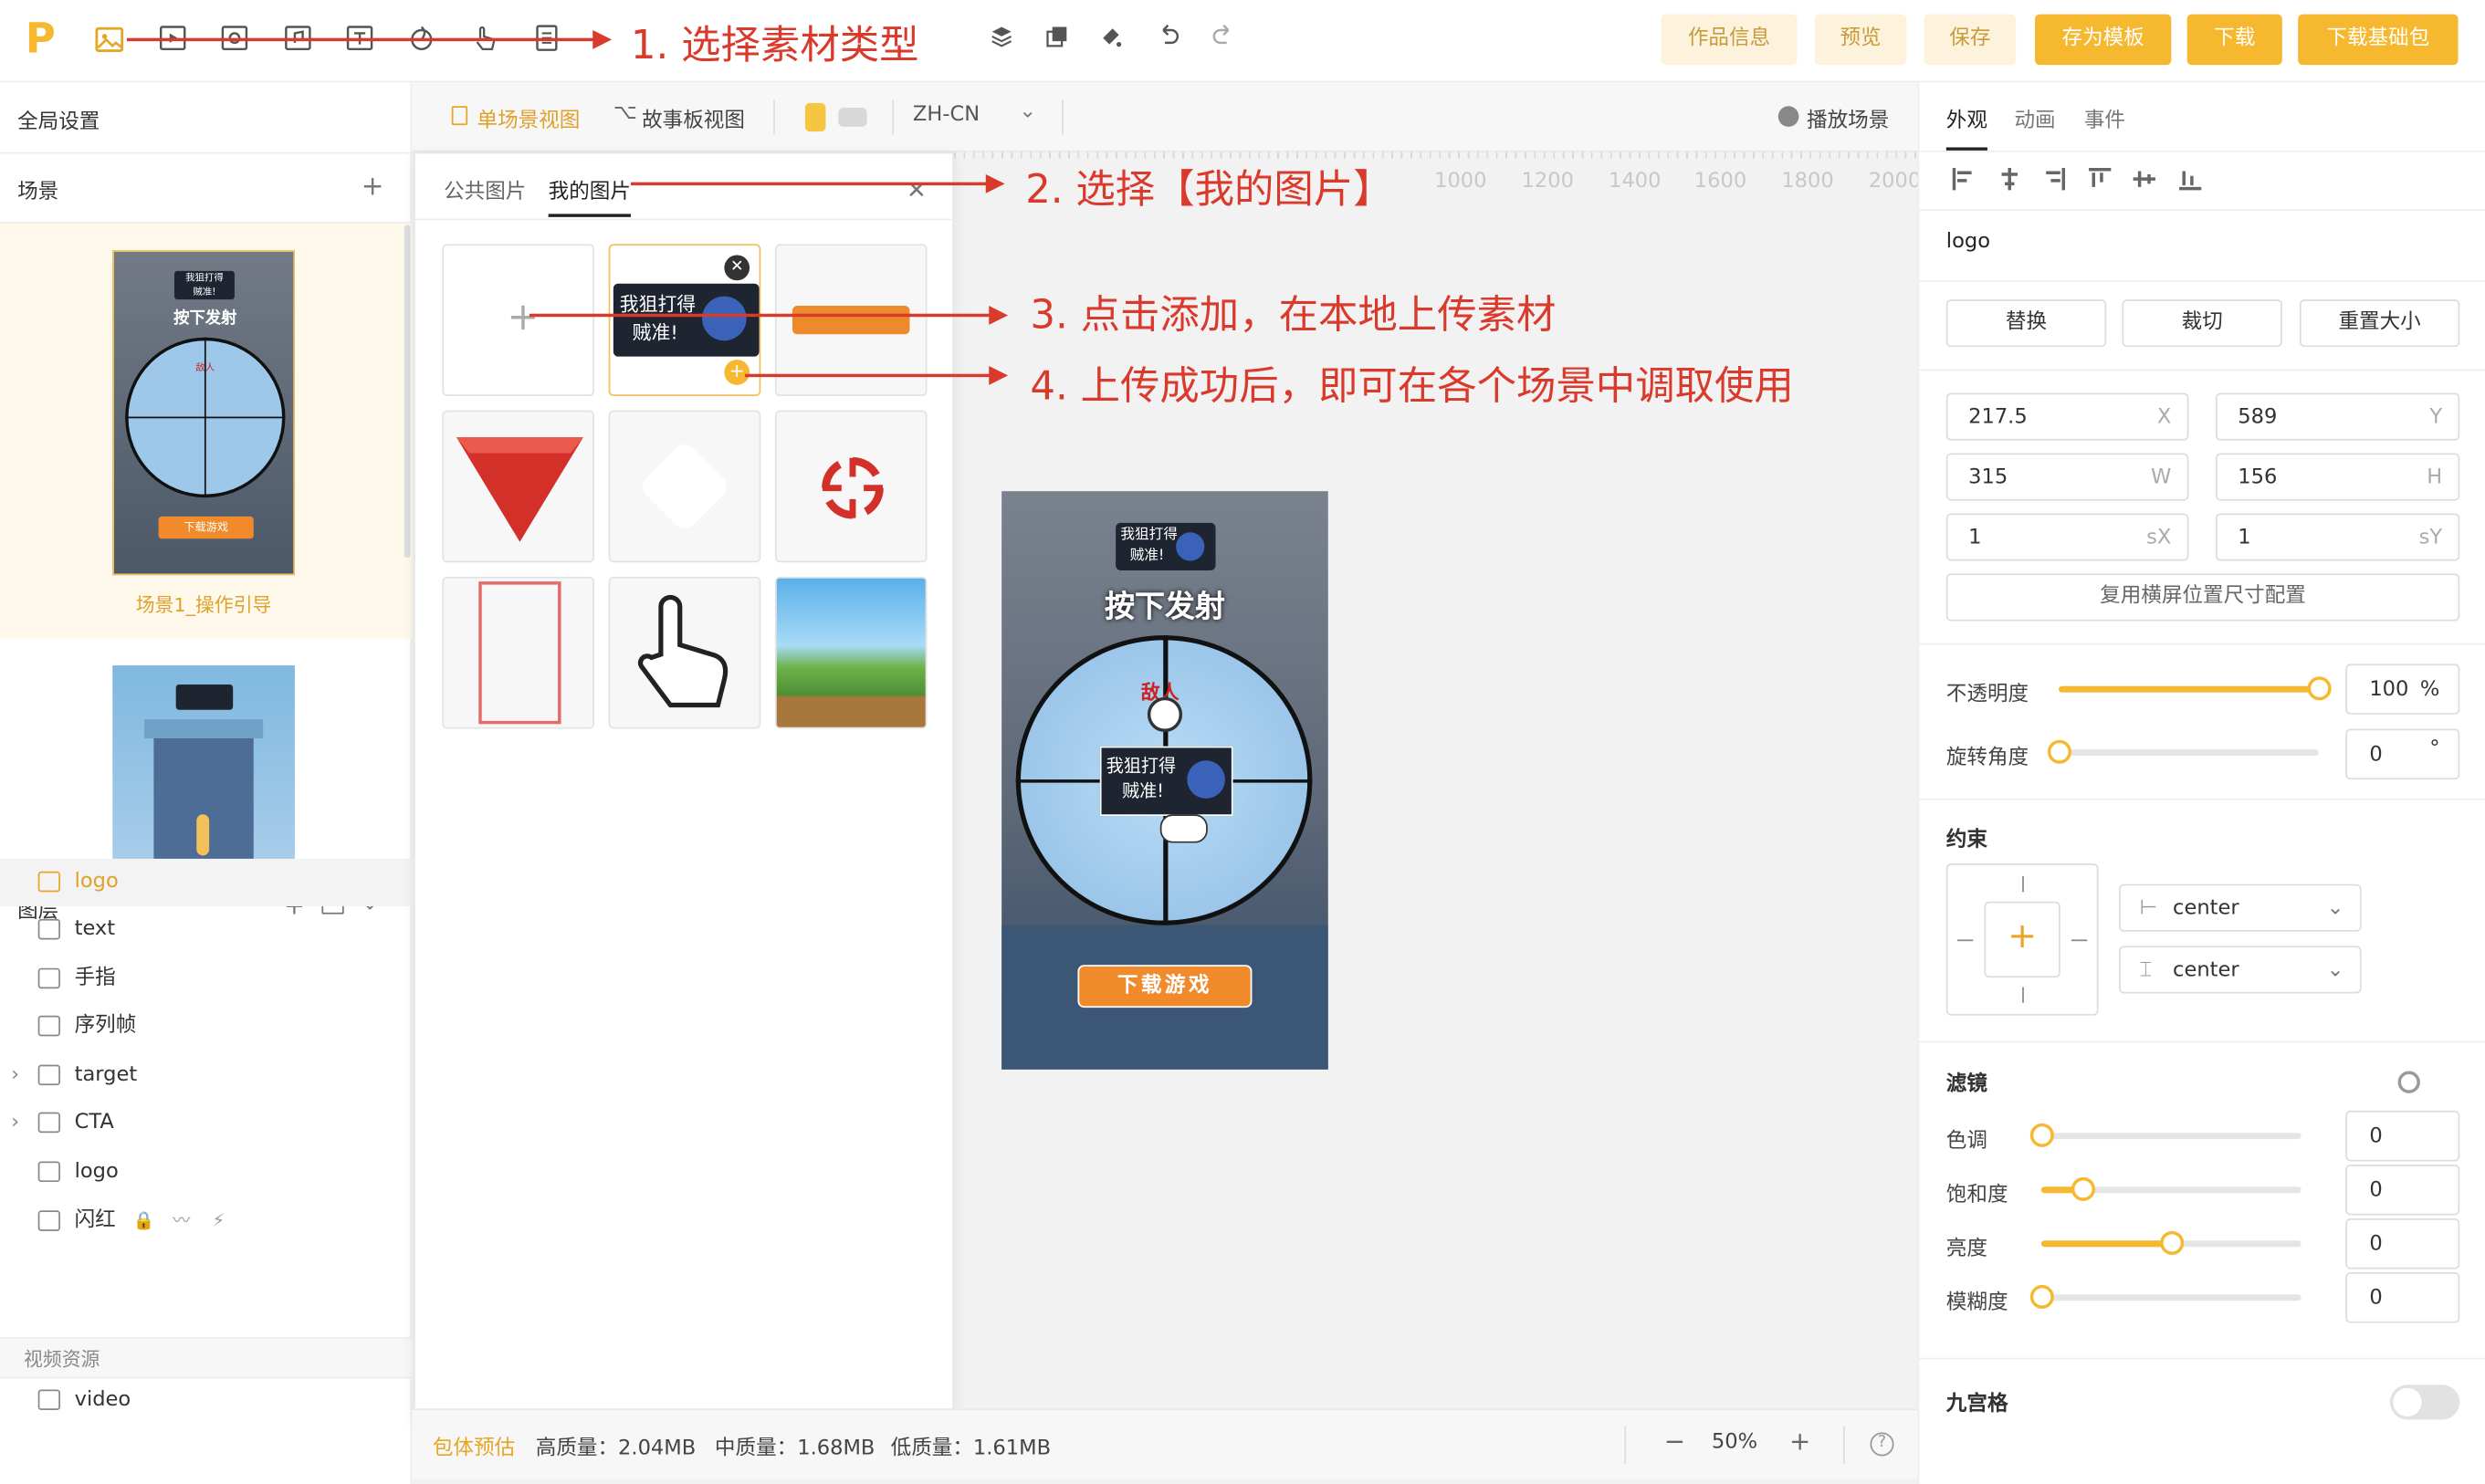 The image size is (2485, 1484). Describe the element at coordinates (529, 118) in the screenshot. I see `single-scene-view-tab: 单场景视图` at that location.